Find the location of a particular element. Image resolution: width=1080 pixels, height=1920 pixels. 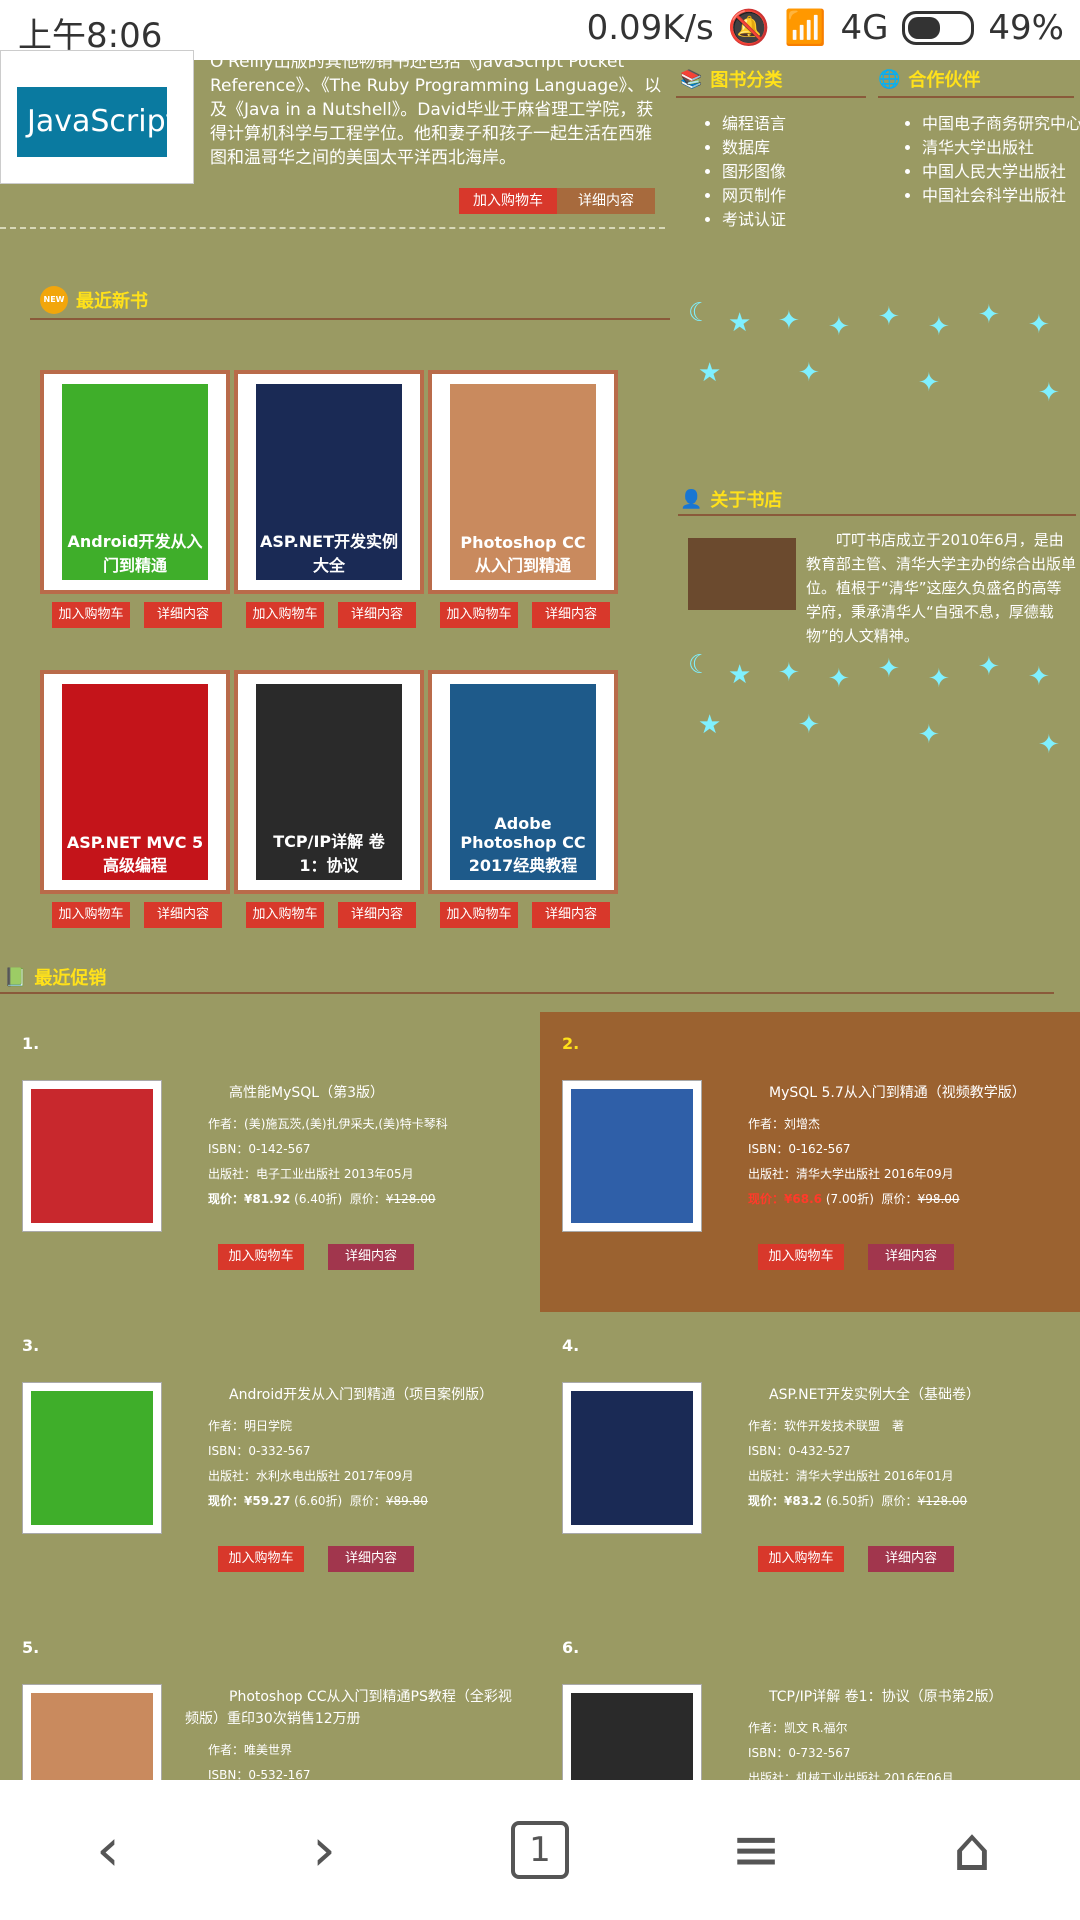

person-icon: 👤 is located at coordinates (691, 499).